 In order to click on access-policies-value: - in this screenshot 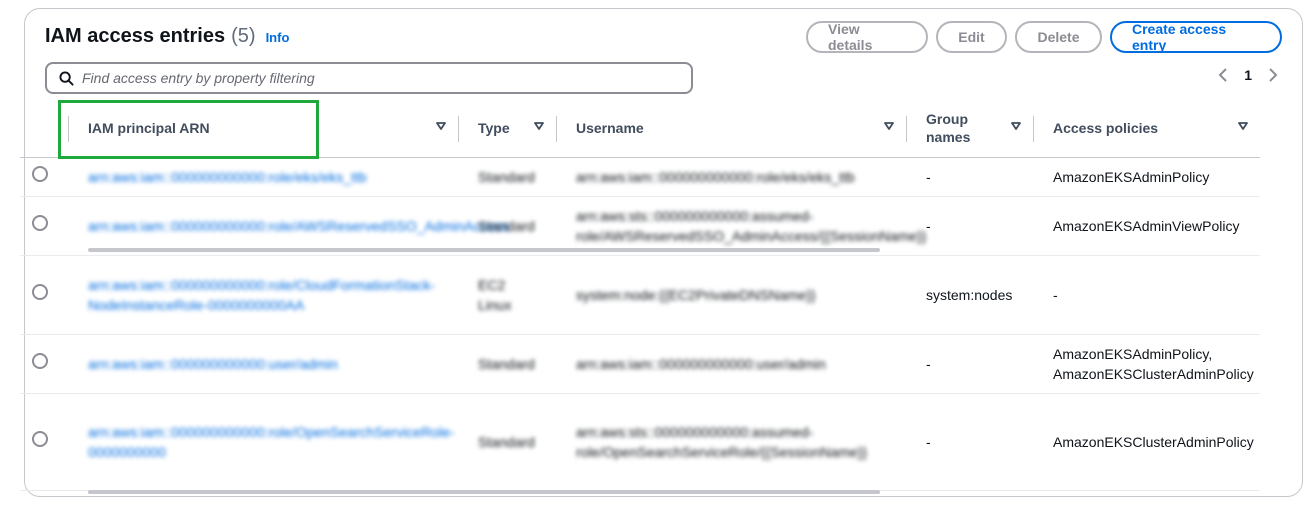, I will do `click(1146, 295)`.